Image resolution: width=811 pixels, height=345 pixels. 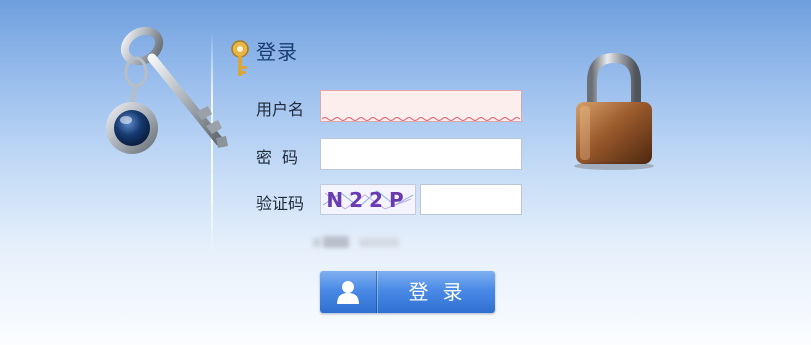 I want to click on captcha-label: 验证码, so click(x=280, y=203).